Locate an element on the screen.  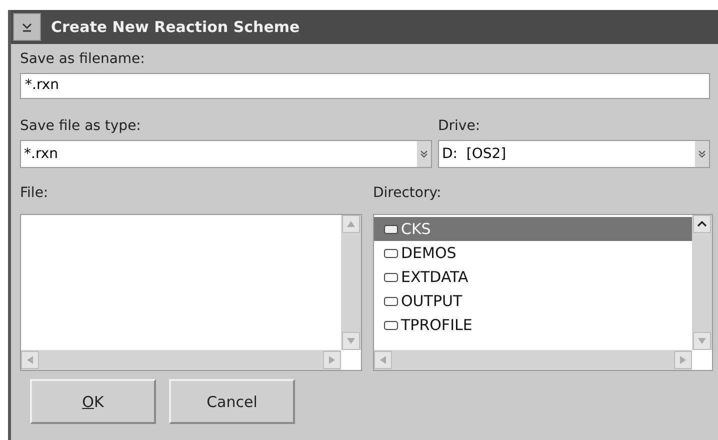
cancel-button: Cancel is located at coordinates (232, 401).